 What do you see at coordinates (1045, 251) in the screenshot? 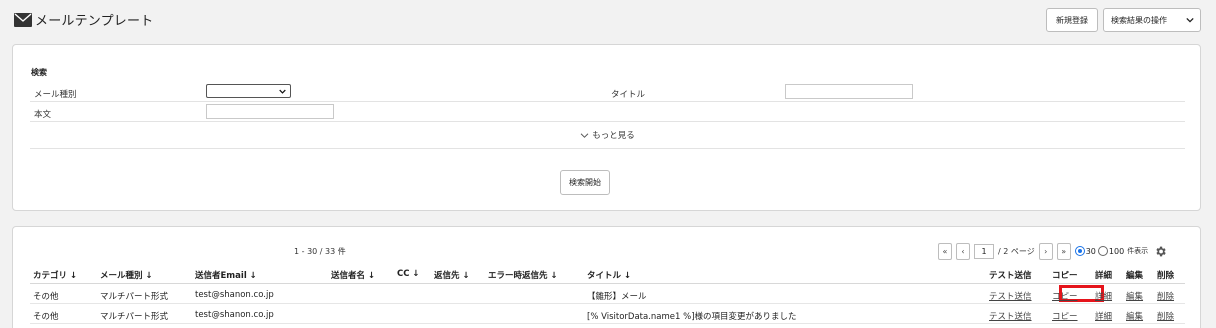
I see `next-page-button: ›` at bounding box center [1045, 251].